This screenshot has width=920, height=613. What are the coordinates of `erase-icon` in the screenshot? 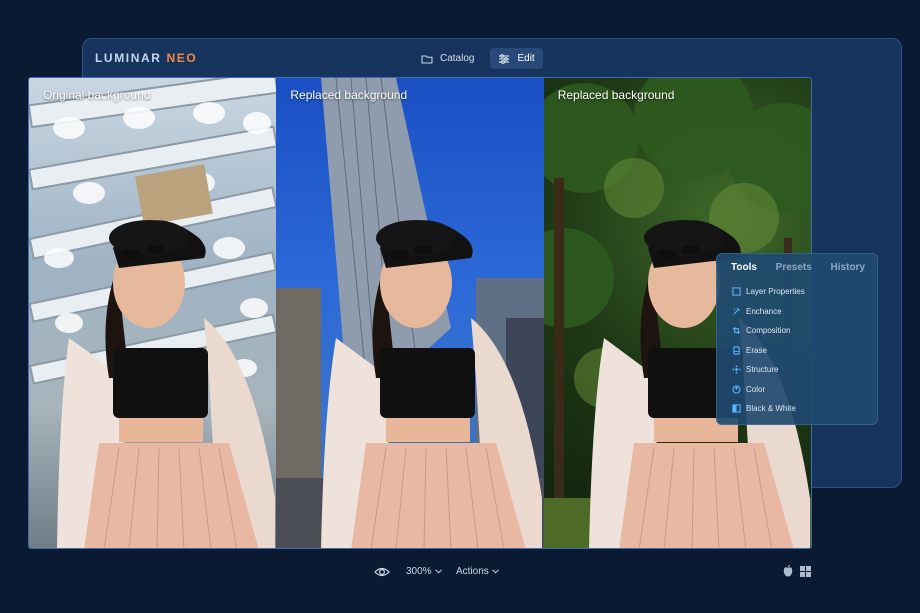 It's located at (736, 350).